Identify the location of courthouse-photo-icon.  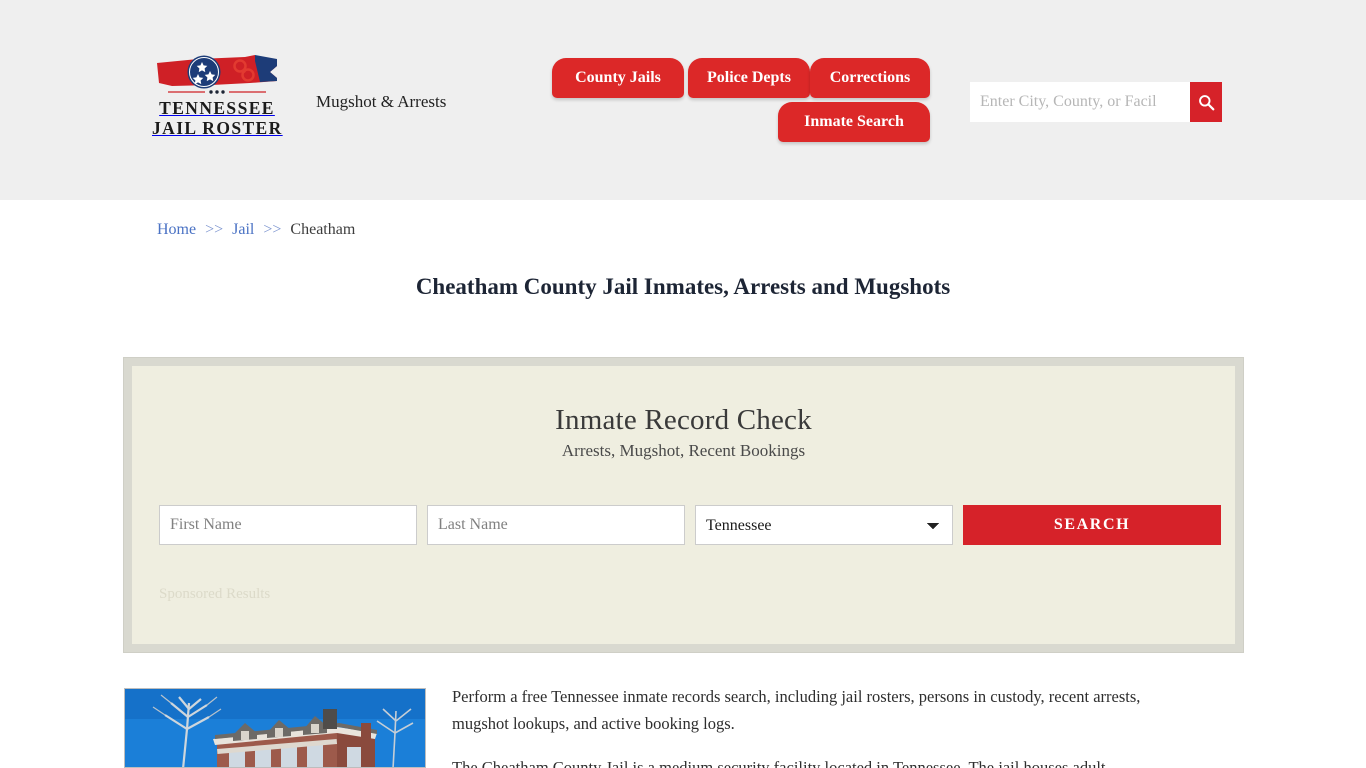
(275, 728).